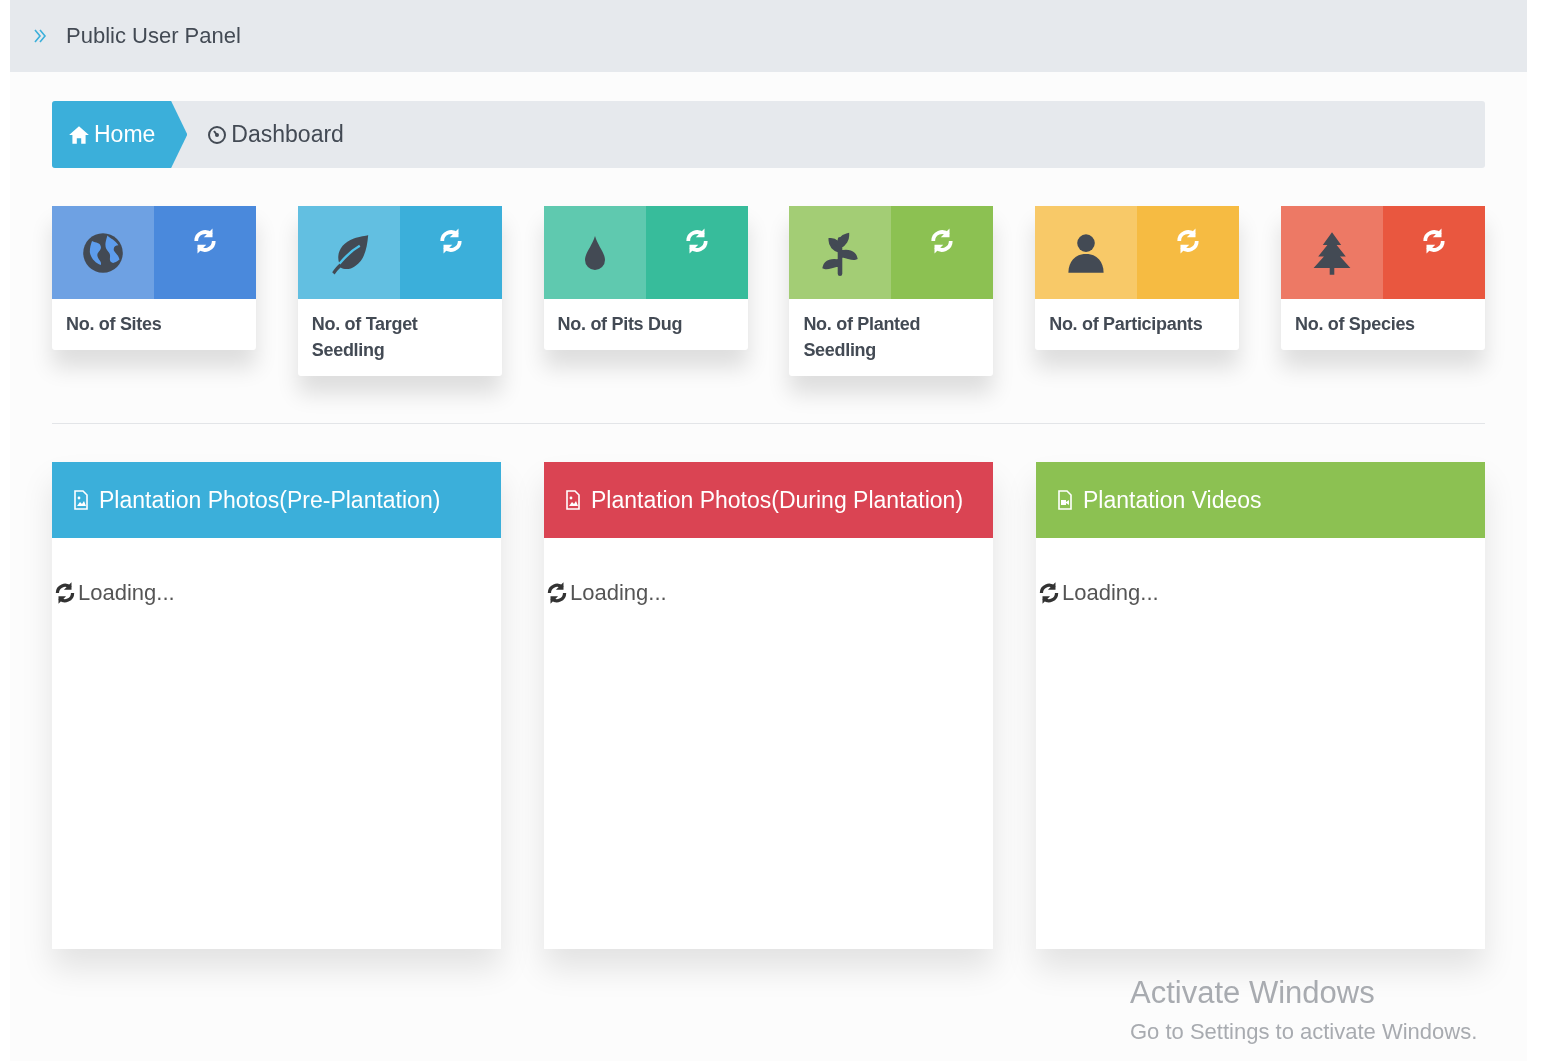 This screenshot has height=1061, width=1543. Describe the element at coordinates (1126, 324) in the screenshot. I see `stat-label: No. of Participants` at that location.